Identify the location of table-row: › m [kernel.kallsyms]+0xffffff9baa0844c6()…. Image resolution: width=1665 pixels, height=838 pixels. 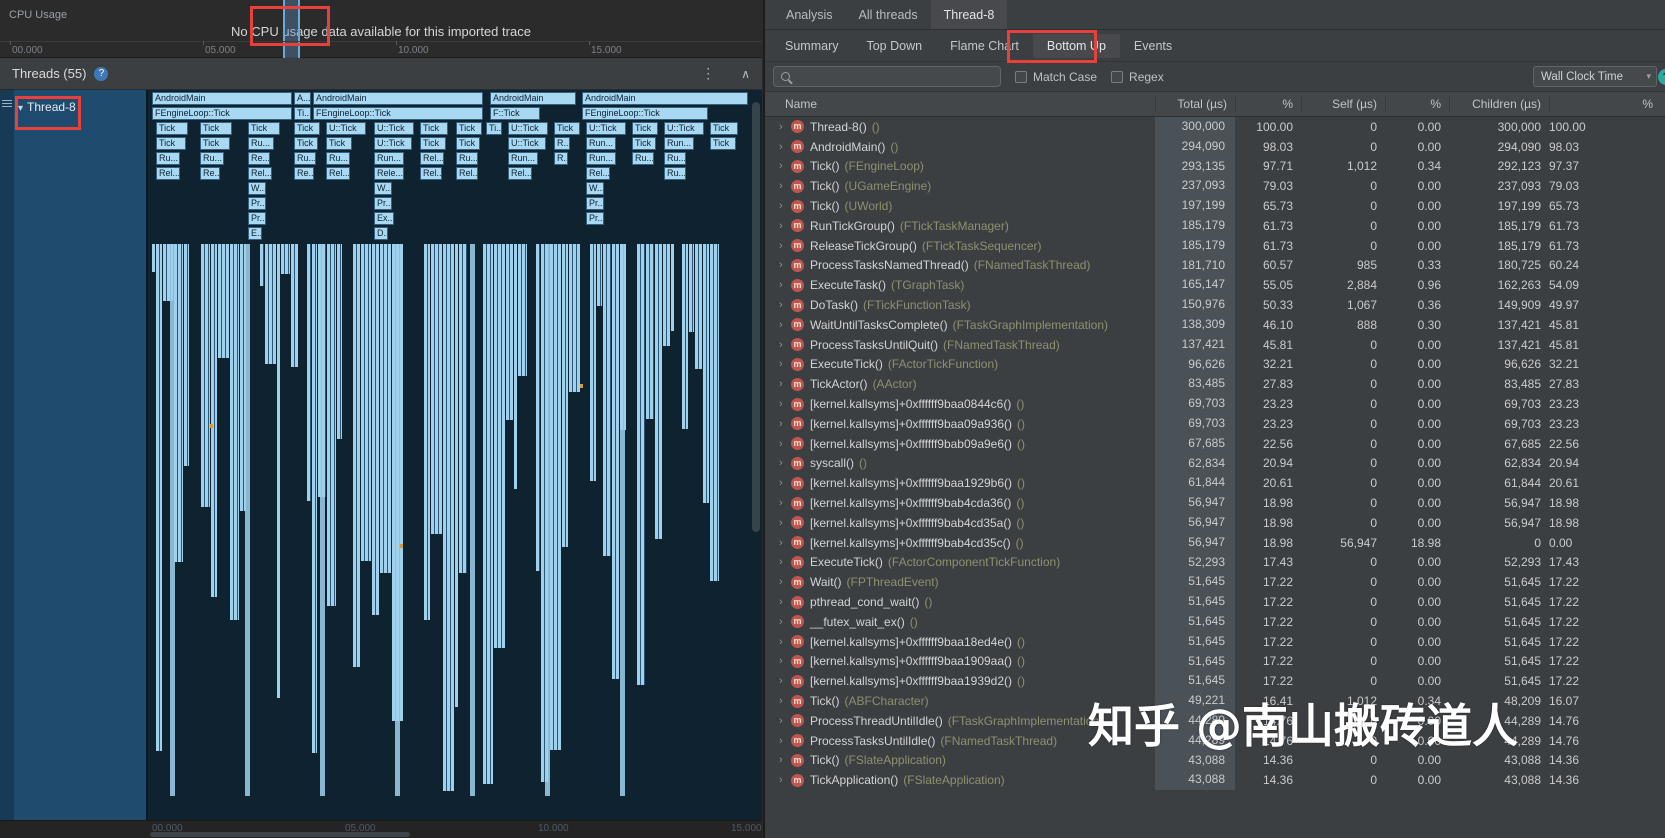
(1215, 404).